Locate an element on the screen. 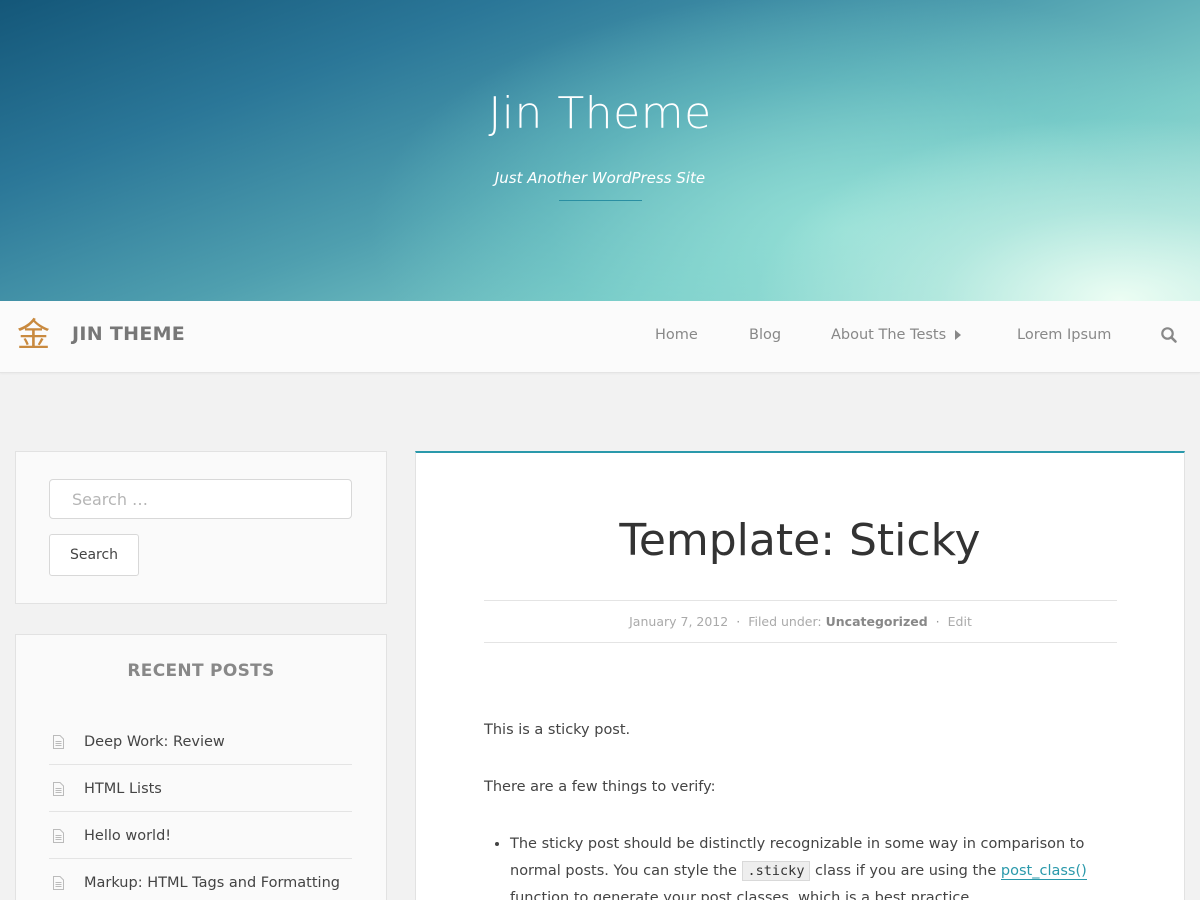 The image size is (1200, 900). caret-right-icon is located at coordinates (958, 335).